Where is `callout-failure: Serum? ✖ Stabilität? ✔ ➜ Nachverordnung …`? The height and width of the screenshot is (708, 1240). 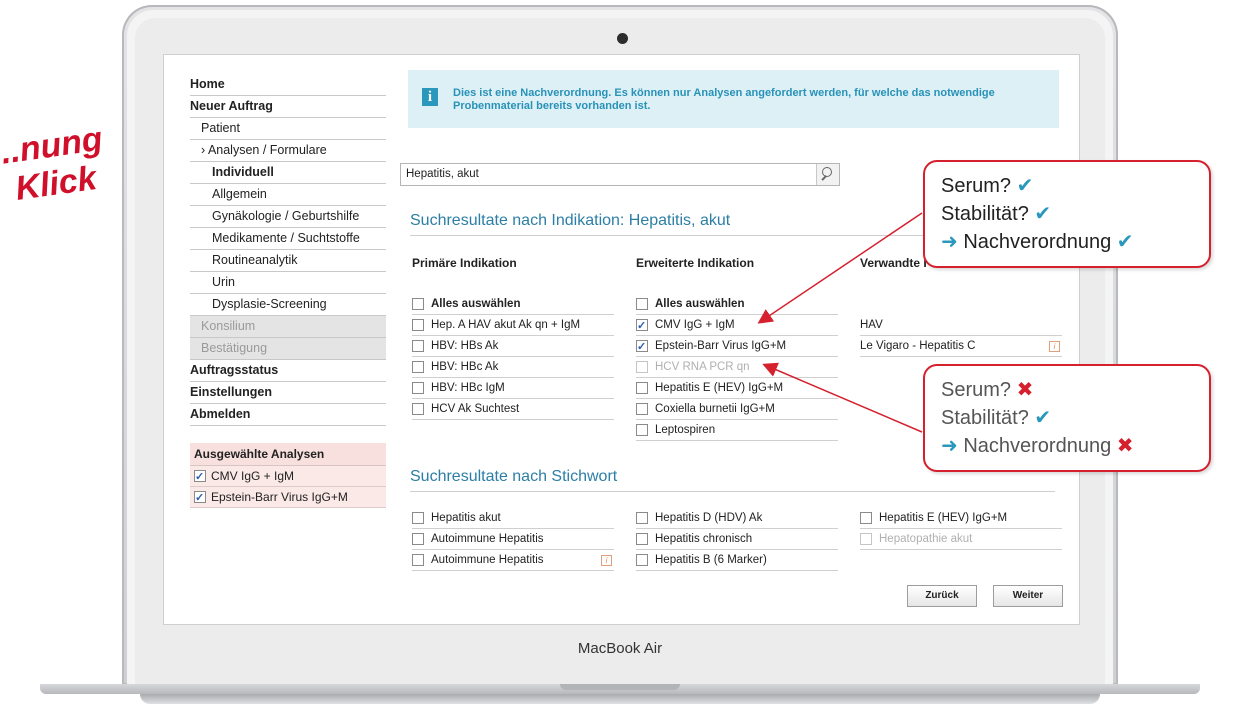
callout-failure: Serum? ✖ Stabilität? ✔ ➜ Nachverordnung … is located at coordinates (1067, 418).